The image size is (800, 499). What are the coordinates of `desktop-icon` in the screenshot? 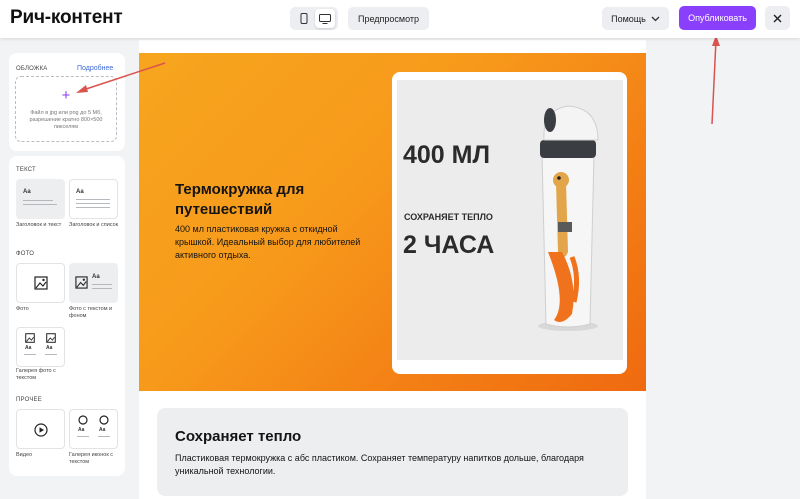 It's located at (324, 18).